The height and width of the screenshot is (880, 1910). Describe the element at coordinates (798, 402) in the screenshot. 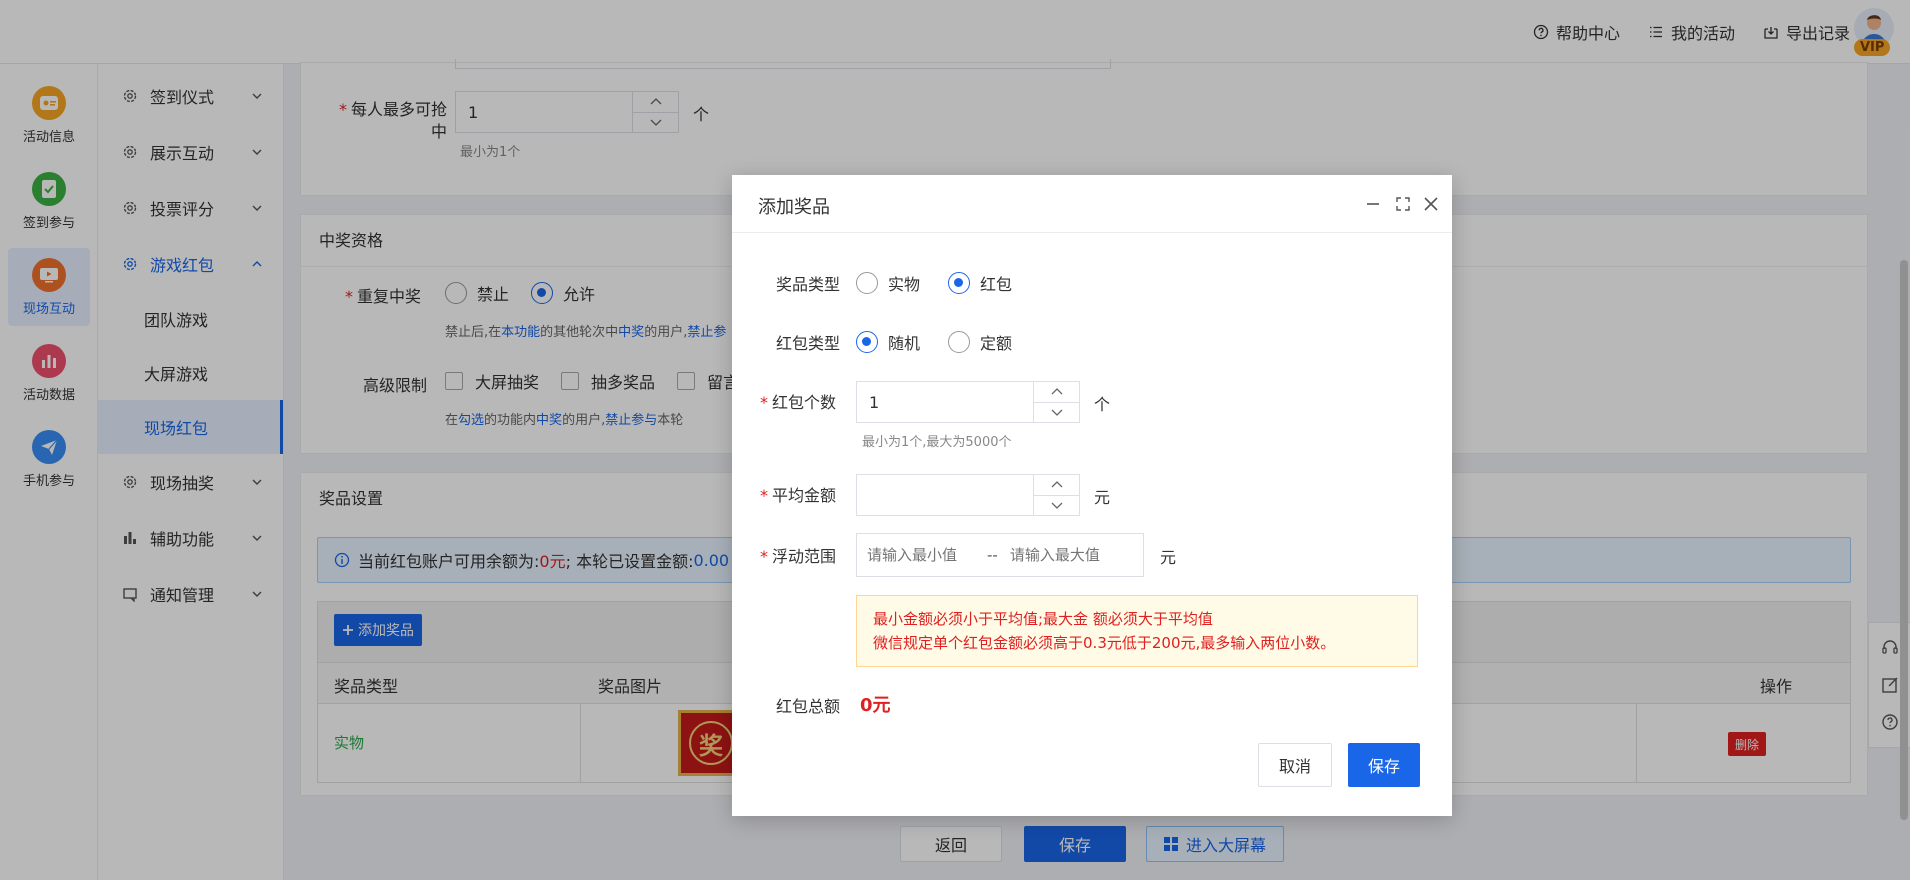

I see `rp-count-label: * 红包个数` at that location.